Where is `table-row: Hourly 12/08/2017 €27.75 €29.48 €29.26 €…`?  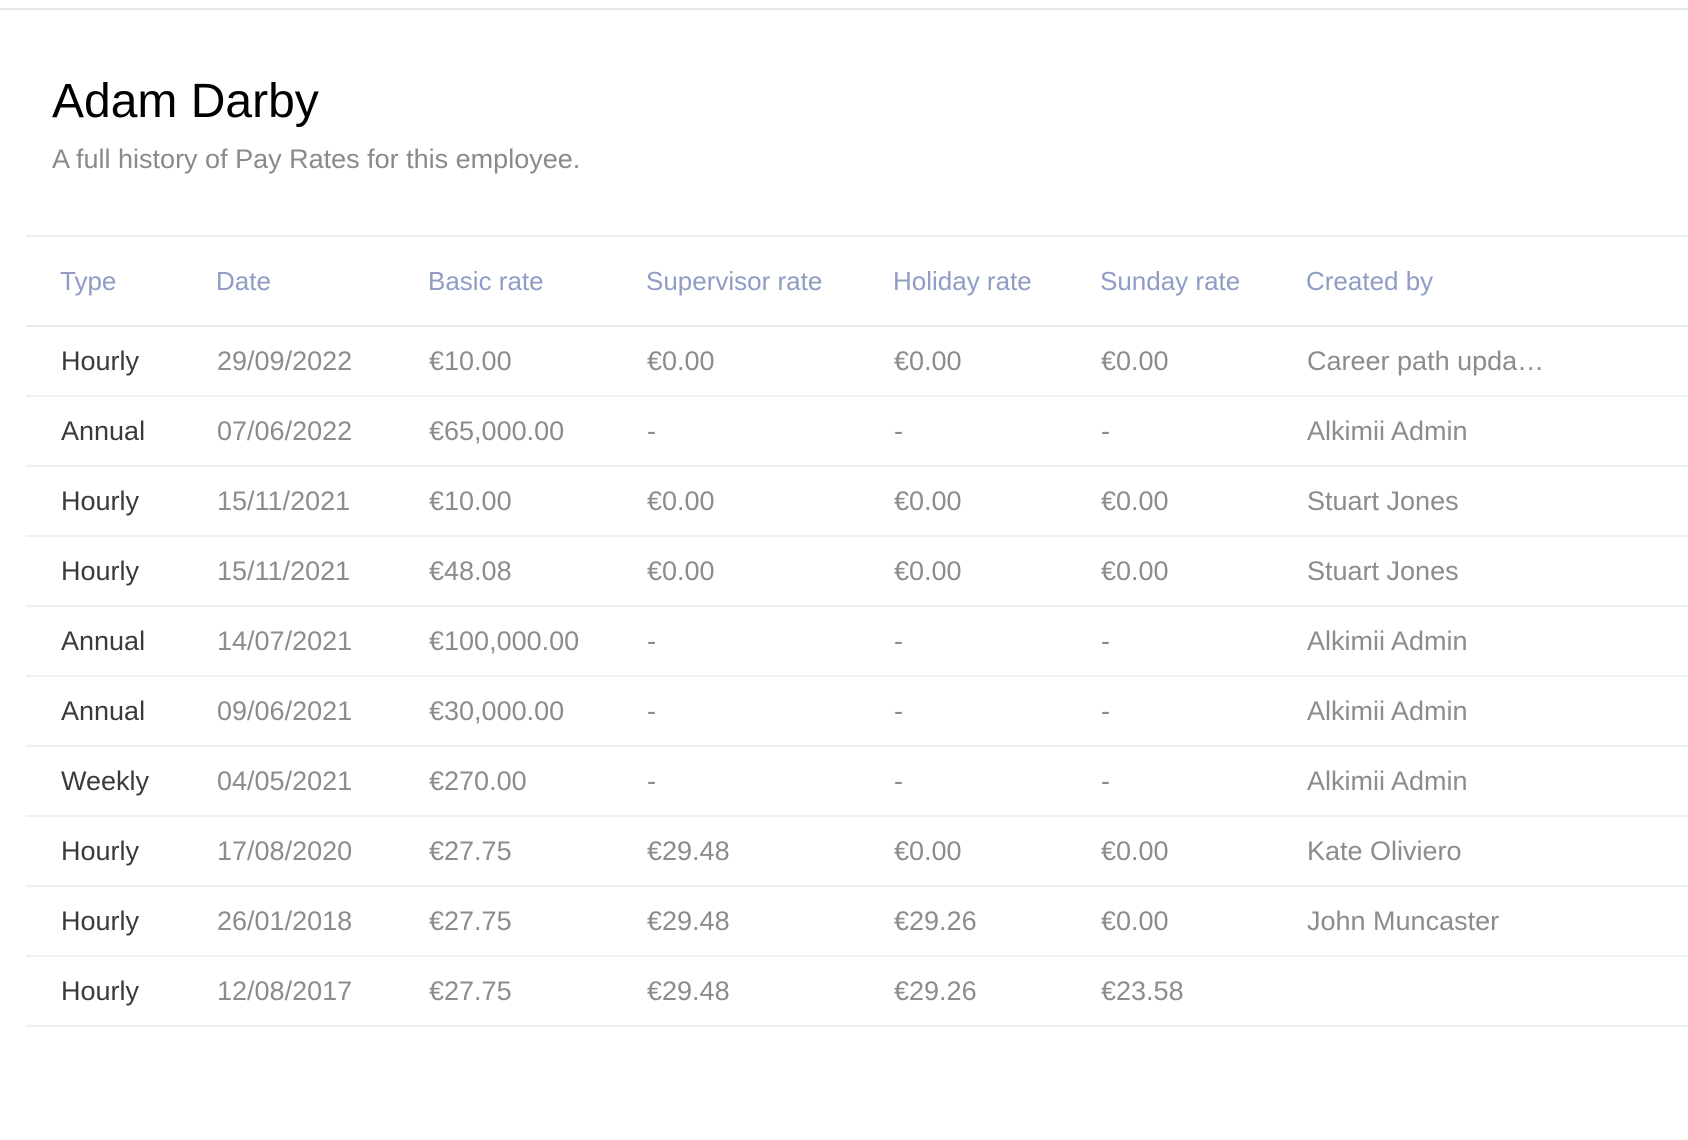 table-row: Hourly 12/08/2017 €27.75 €29.48 €29.26 €… is located at coordinates (857, 991).